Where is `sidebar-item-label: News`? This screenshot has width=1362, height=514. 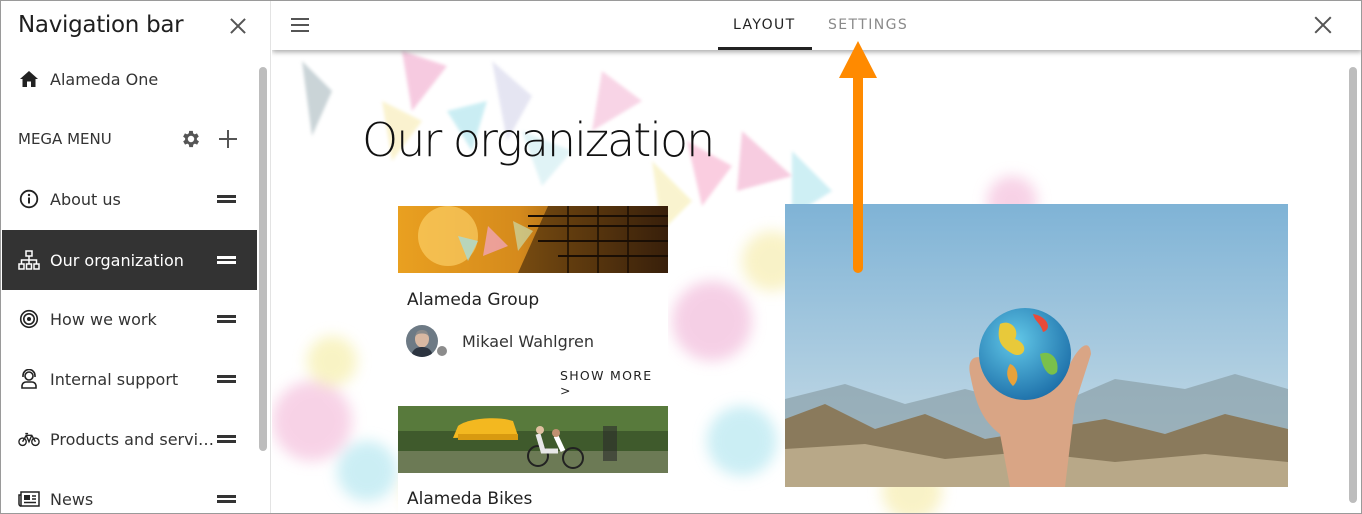 sidebar-item-label: News is located at coordinates (72, 499).